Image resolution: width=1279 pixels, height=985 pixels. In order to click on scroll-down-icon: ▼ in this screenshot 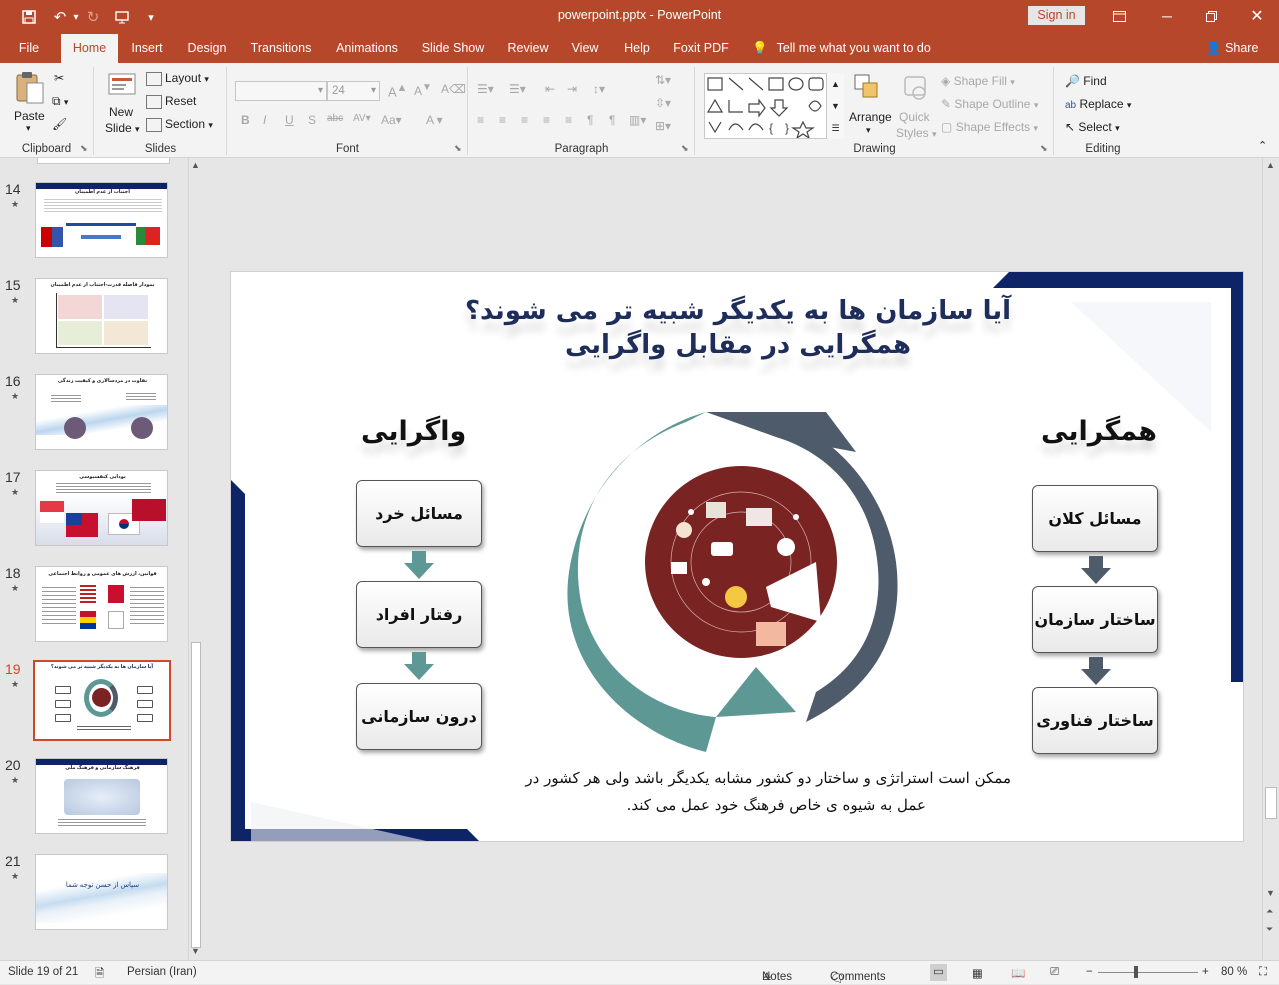, I will do `click(195, 951)`.